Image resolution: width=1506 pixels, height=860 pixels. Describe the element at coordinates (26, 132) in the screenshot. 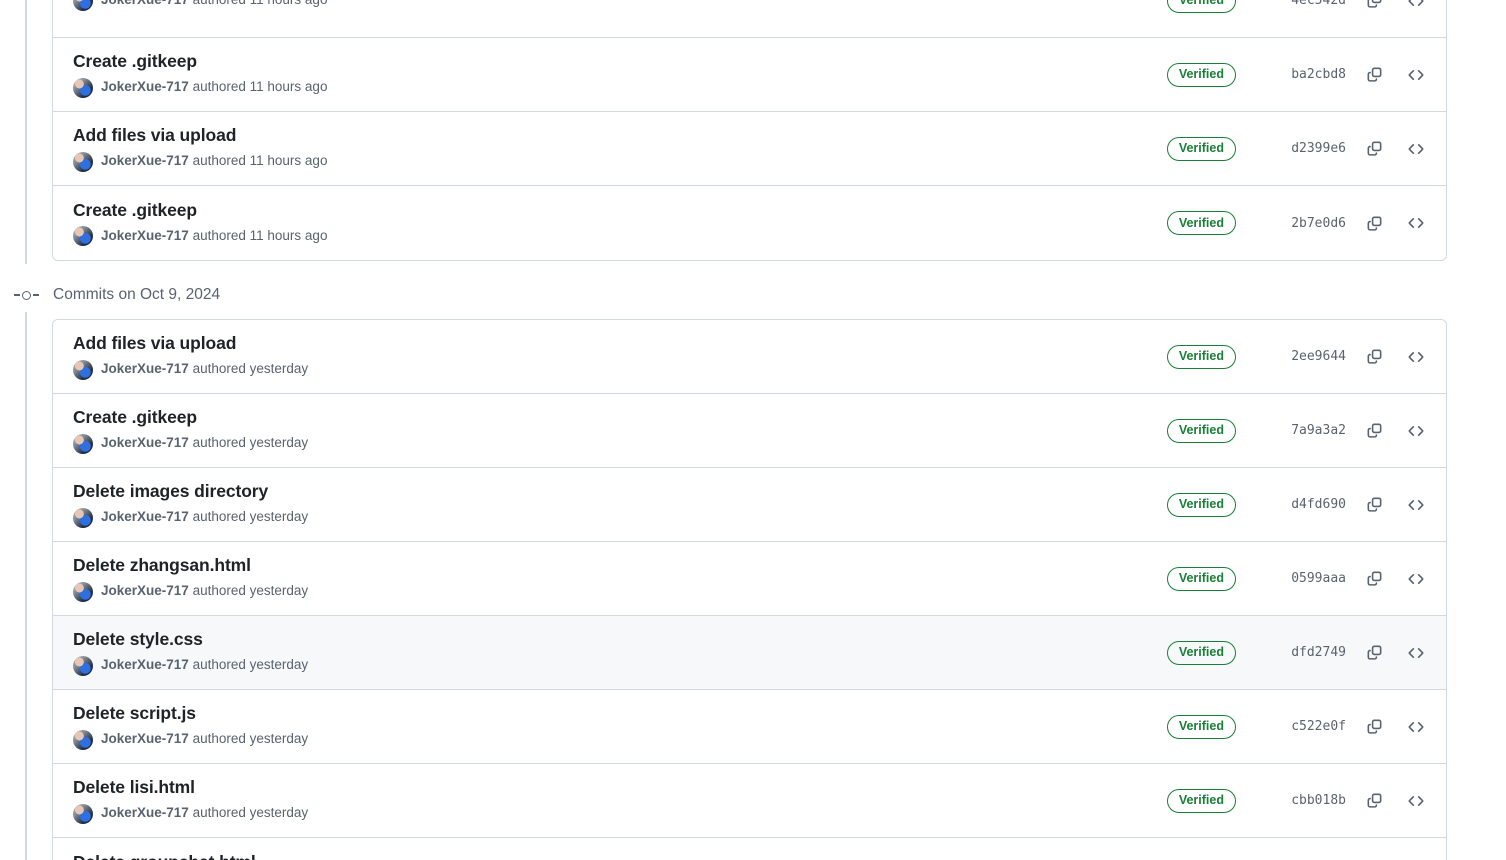

I see `timeline-rail-upper` at that location.